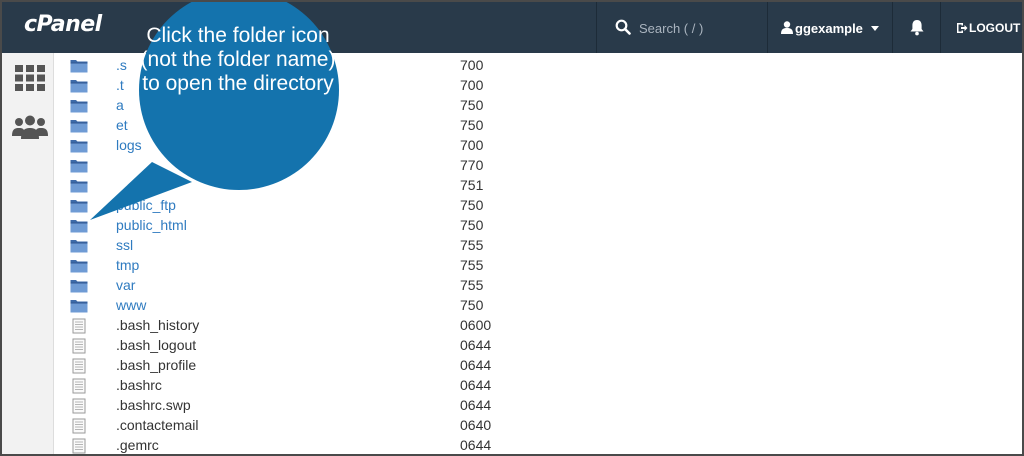 This screenshot has height=456, width=1024. I want to click on user-menu: ggexample, so click(831, 27).